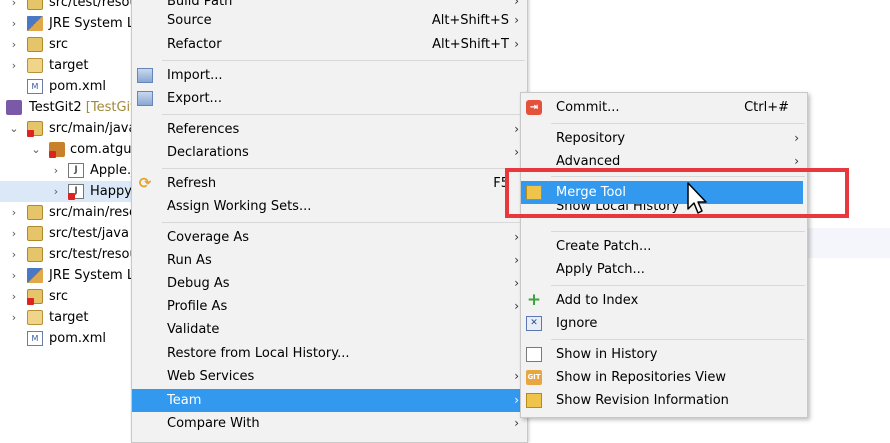 This screenshot has width=890, height=443. I want to click on menu-item-advanced: Advanced ›, so click(664, 161).